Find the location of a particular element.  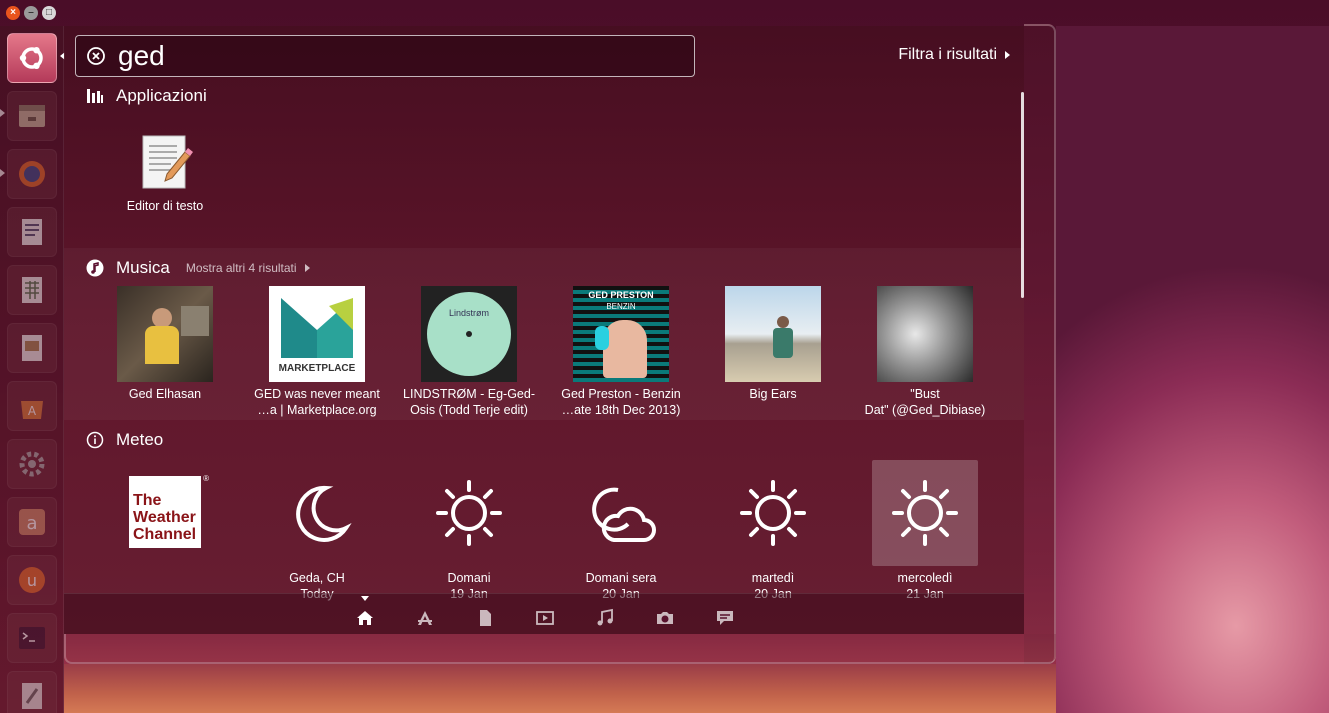

launcher-firefox-button is located at coordinates (32, 174).